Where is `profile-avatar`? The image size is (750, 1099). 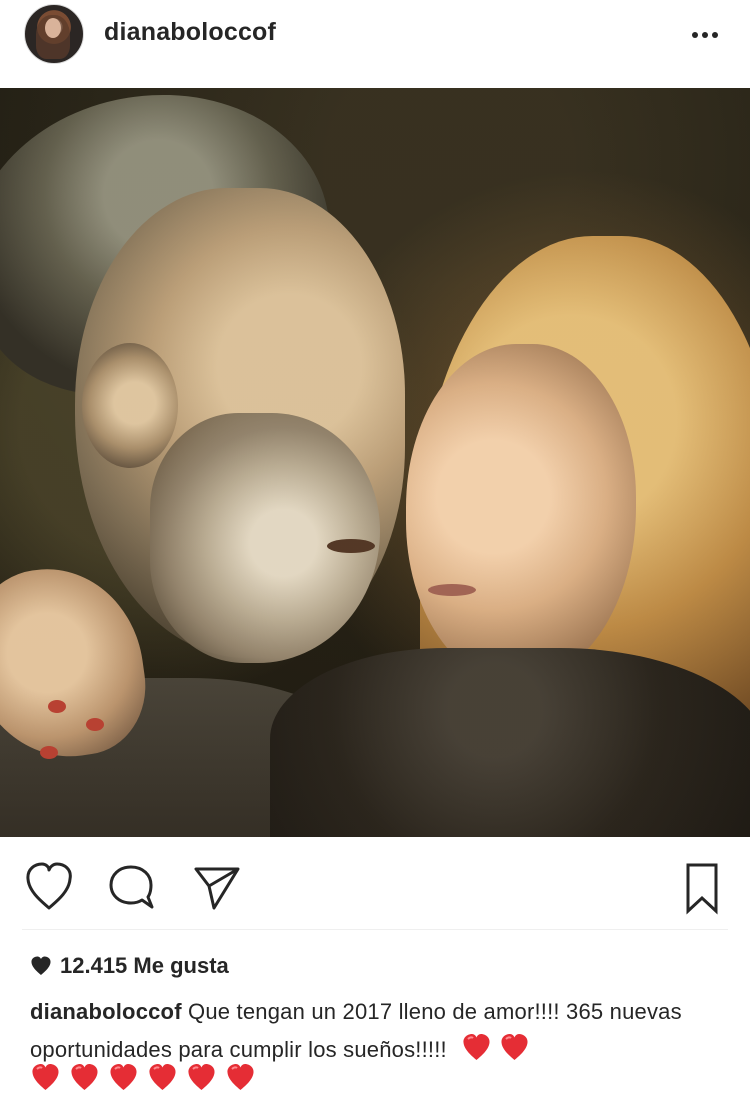 profile-avatar is located at coordinates (54, 34).